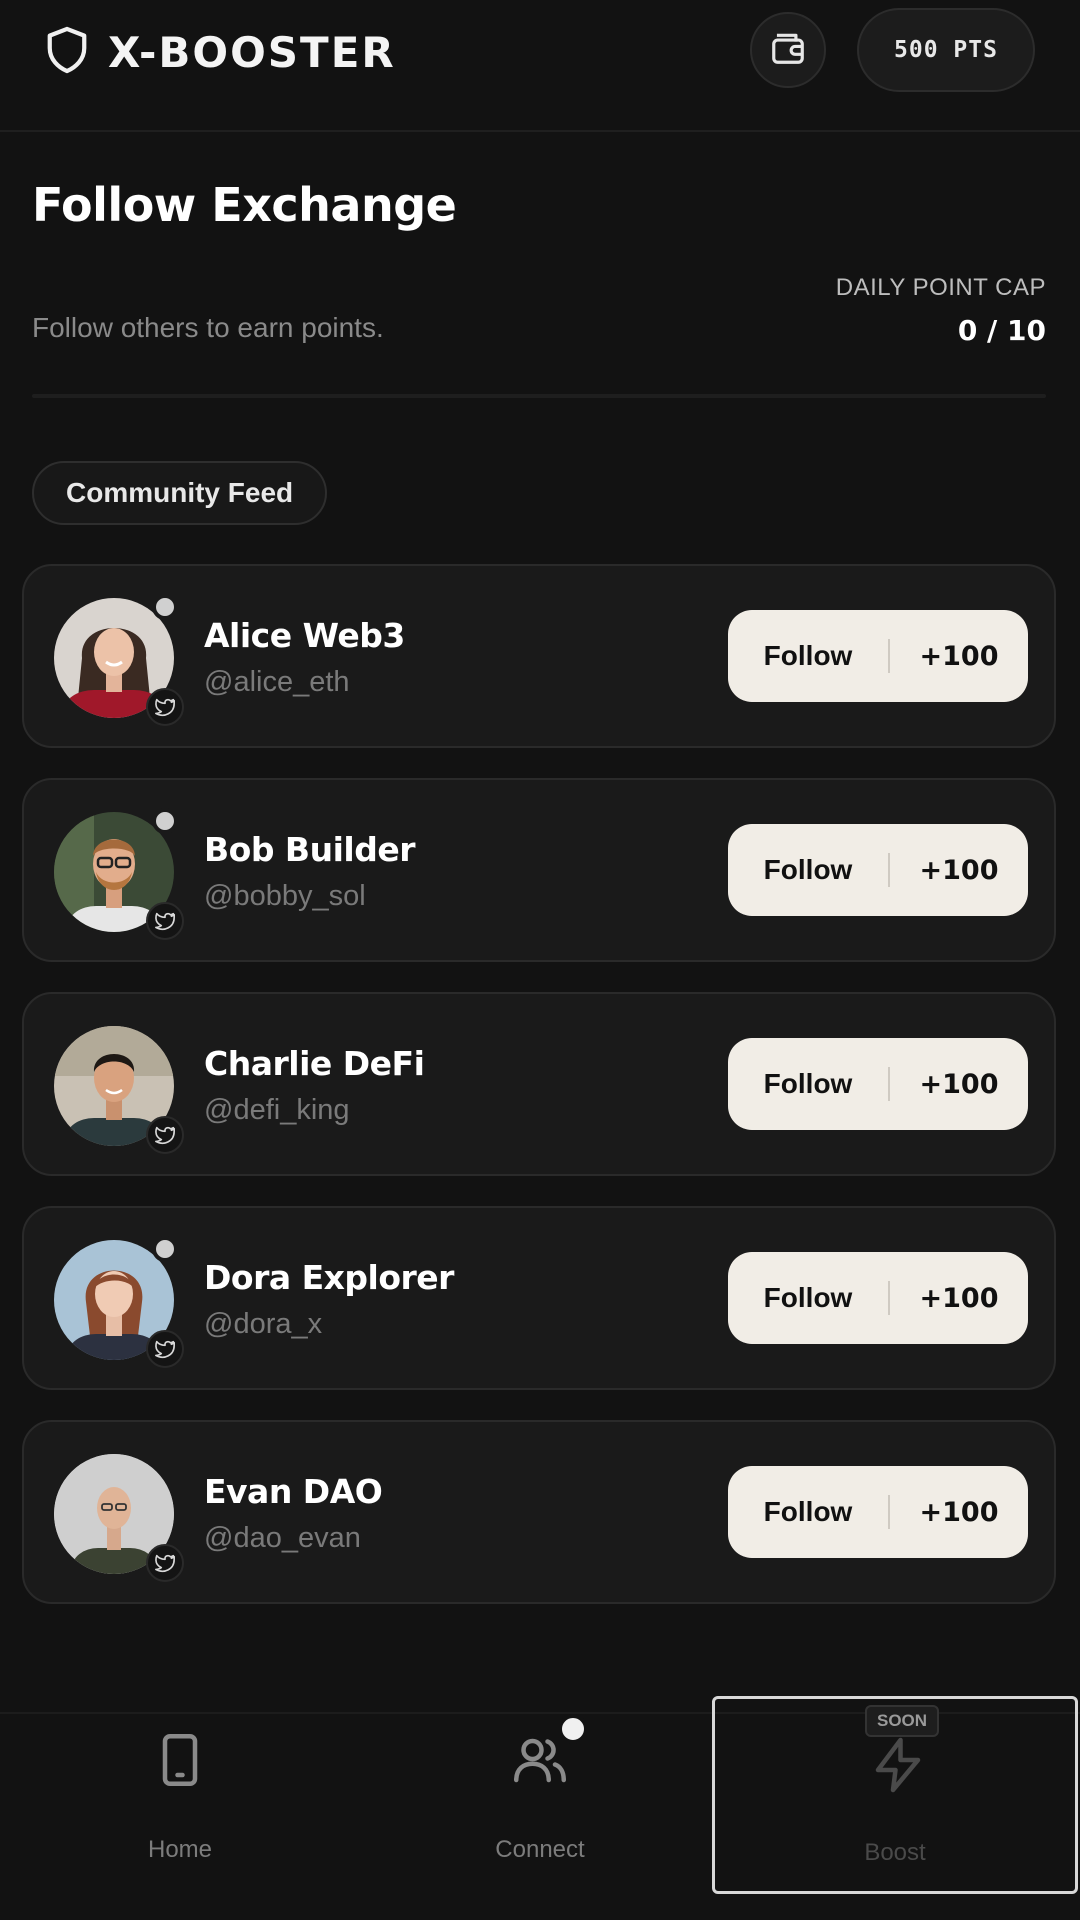 Image resolution: width=1080 pixels, height=1920 pixels. I want to click on notification-dot, so click(573, 1729).